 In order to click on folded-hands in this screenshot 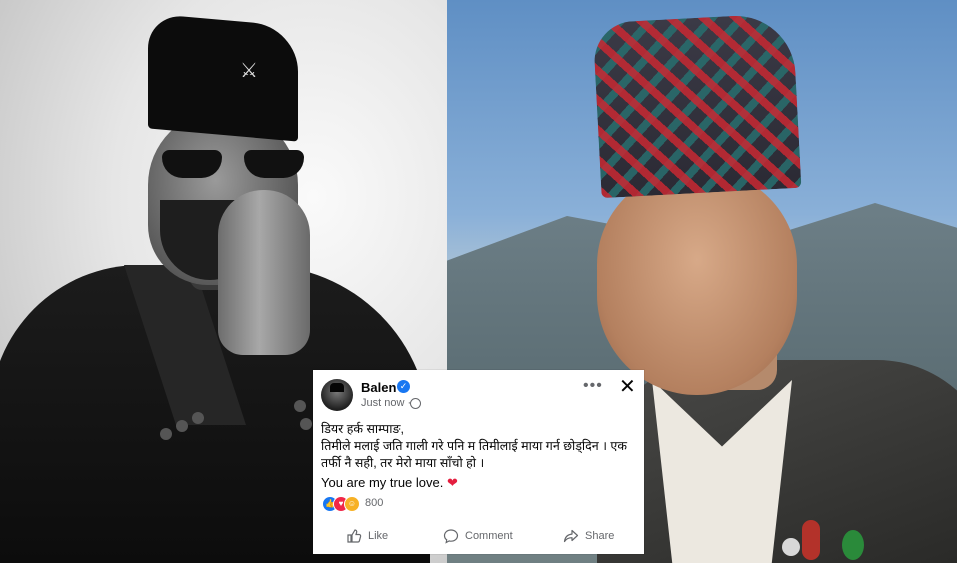, I will do `click(264, 272)`.